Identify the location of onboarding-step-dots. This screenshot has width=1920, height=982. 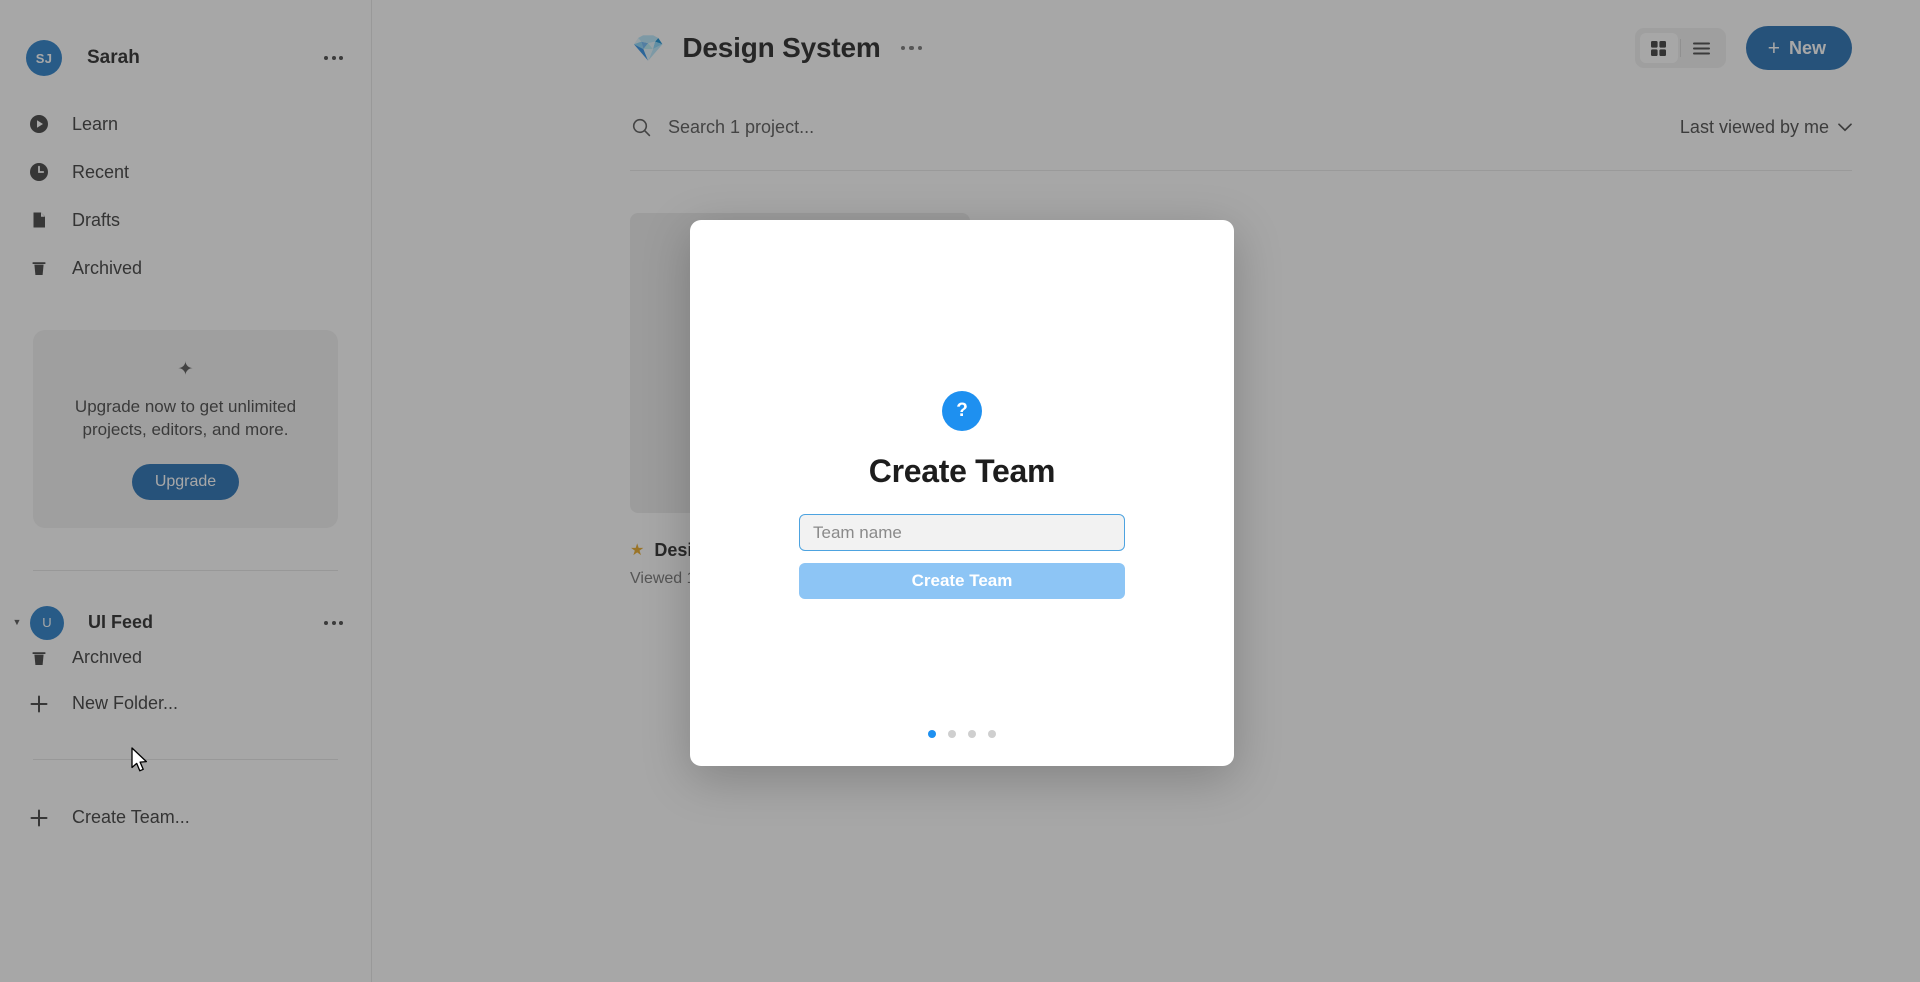
(962, 734).